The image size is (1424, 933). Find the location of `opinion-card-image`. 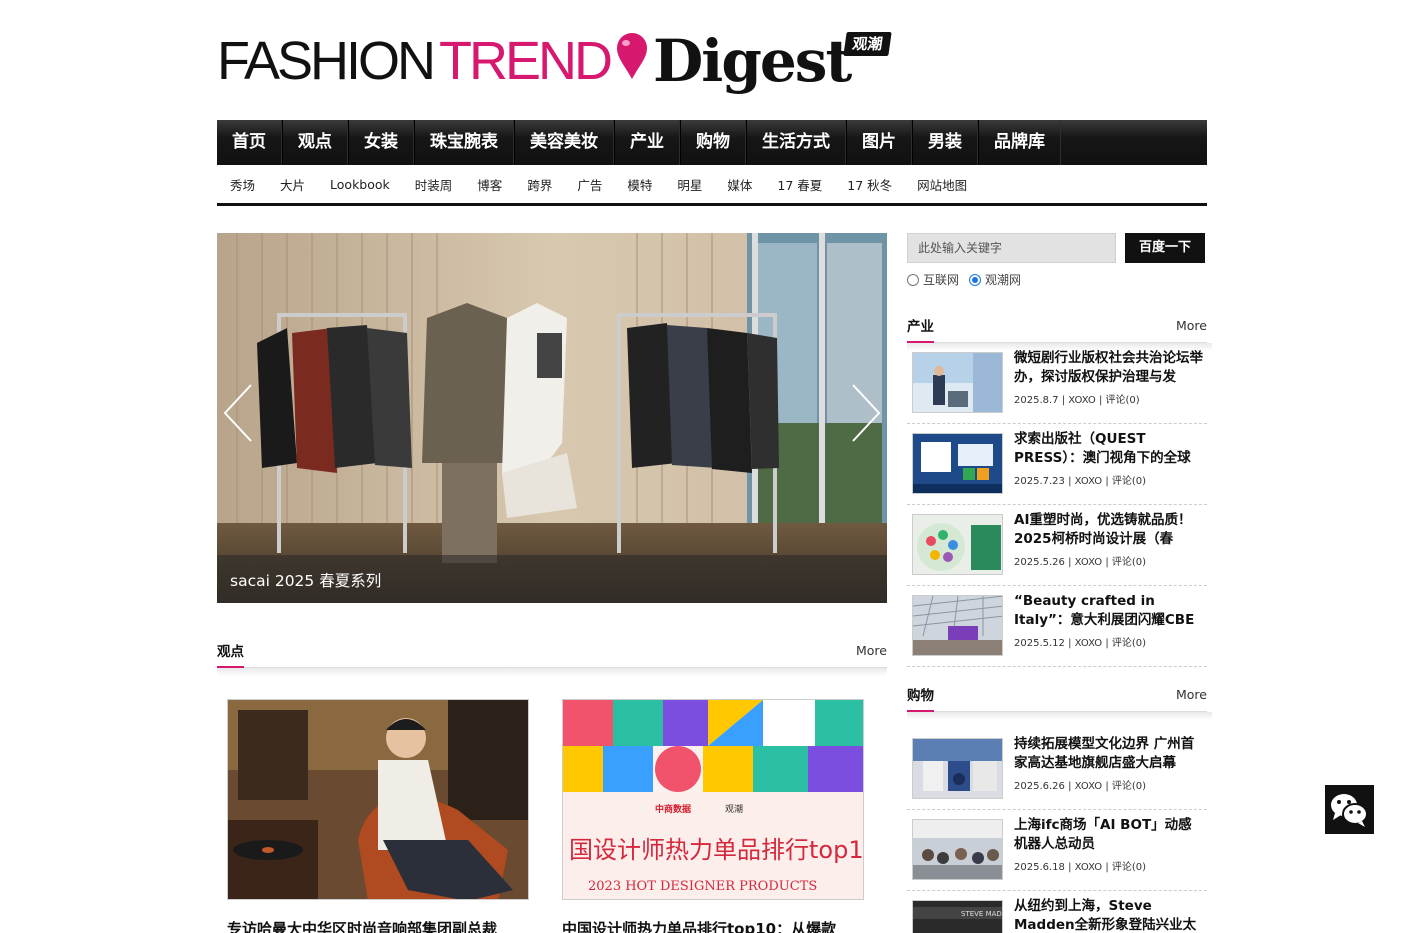

opinion-card-image is located at coordinates (378, 799).